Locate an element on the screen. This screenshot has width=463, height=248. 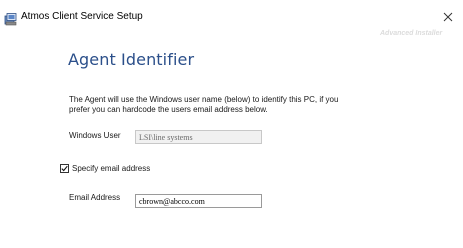
specify-email-label: Specify email address is located at coordinates (111, 168).